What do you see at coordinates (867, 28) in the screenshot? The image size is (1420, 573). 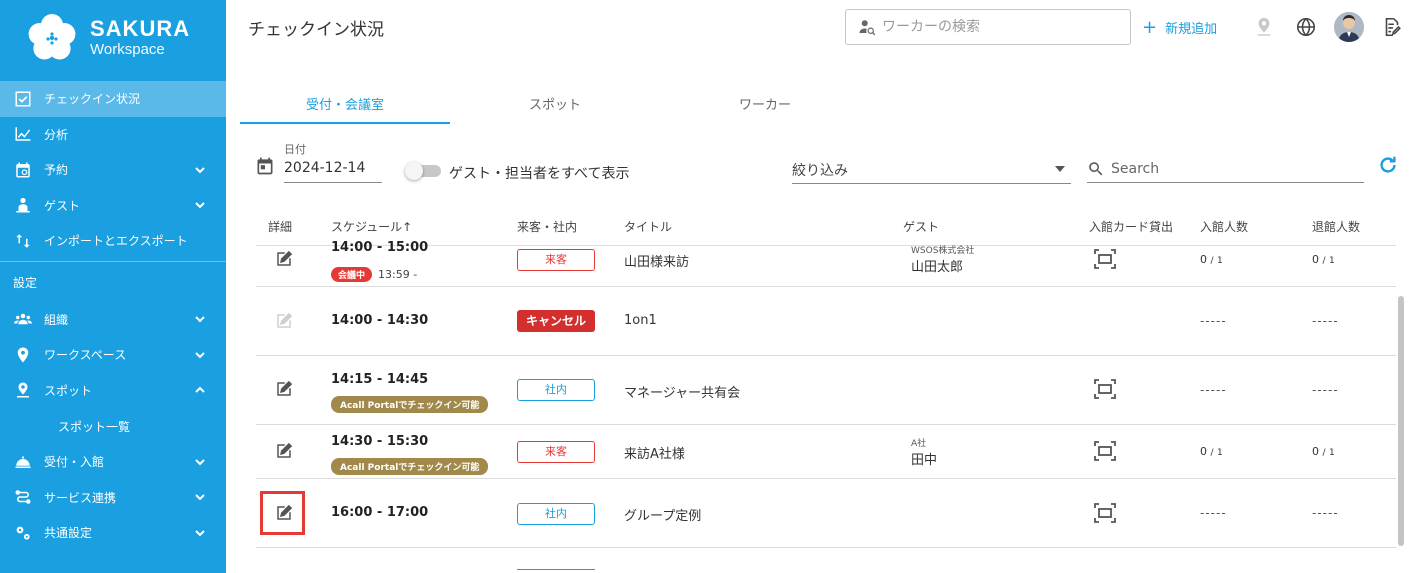 I see `person-search-icon` at bounding box center [867, 28].